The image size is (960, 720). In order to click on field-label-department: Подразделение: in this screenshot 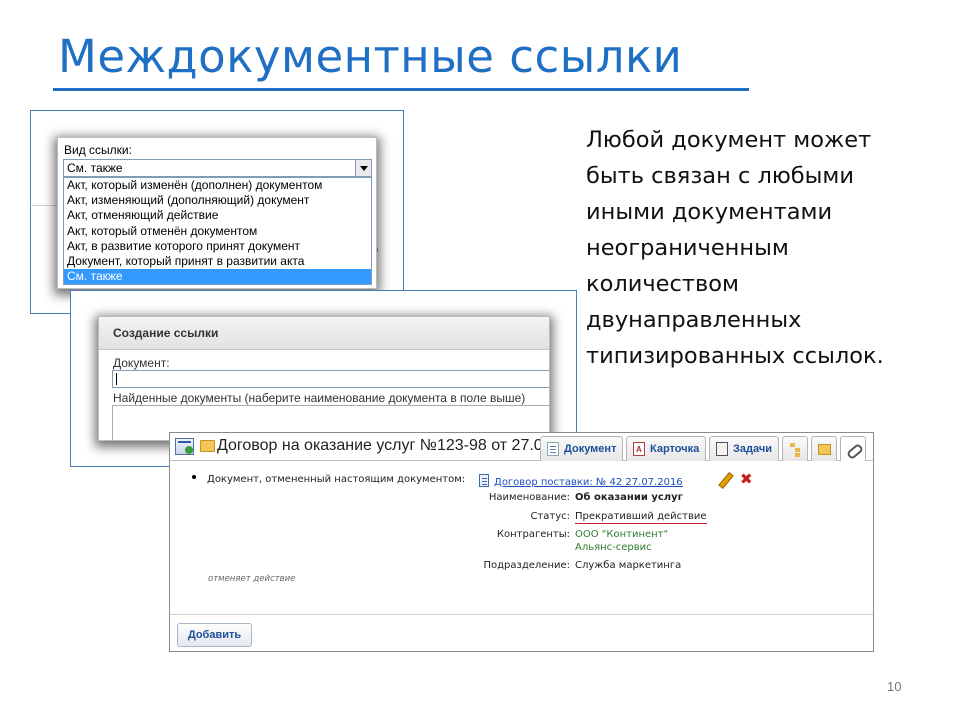, I will do `click(526, 565)`.